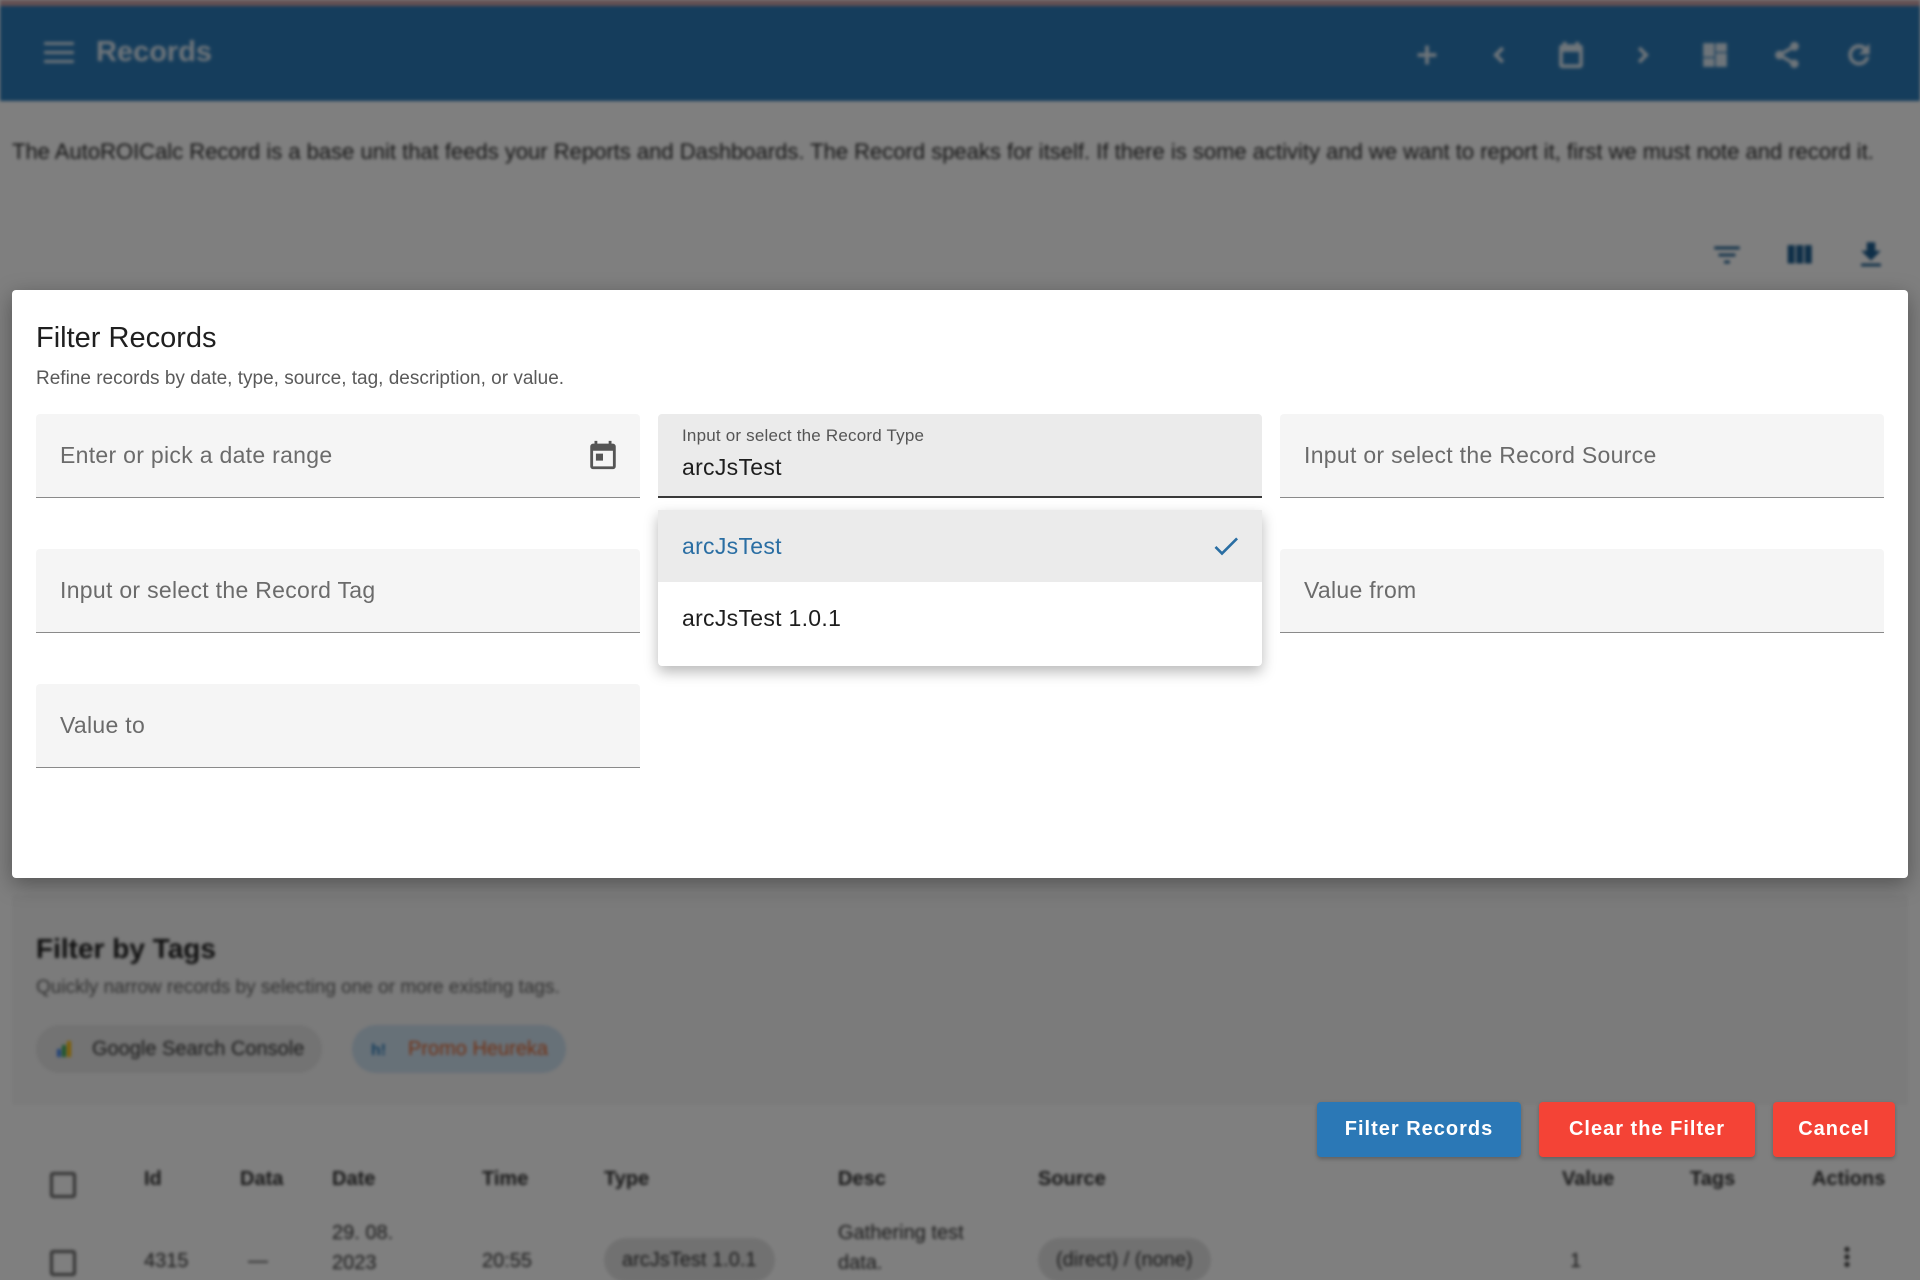 Image resolution: width=1920 pixels, height=1280 pixels. Describe the element at coordinates (803, 435) in the screenshot. I see `record-type-label: Input or select the Record Type` at that location.